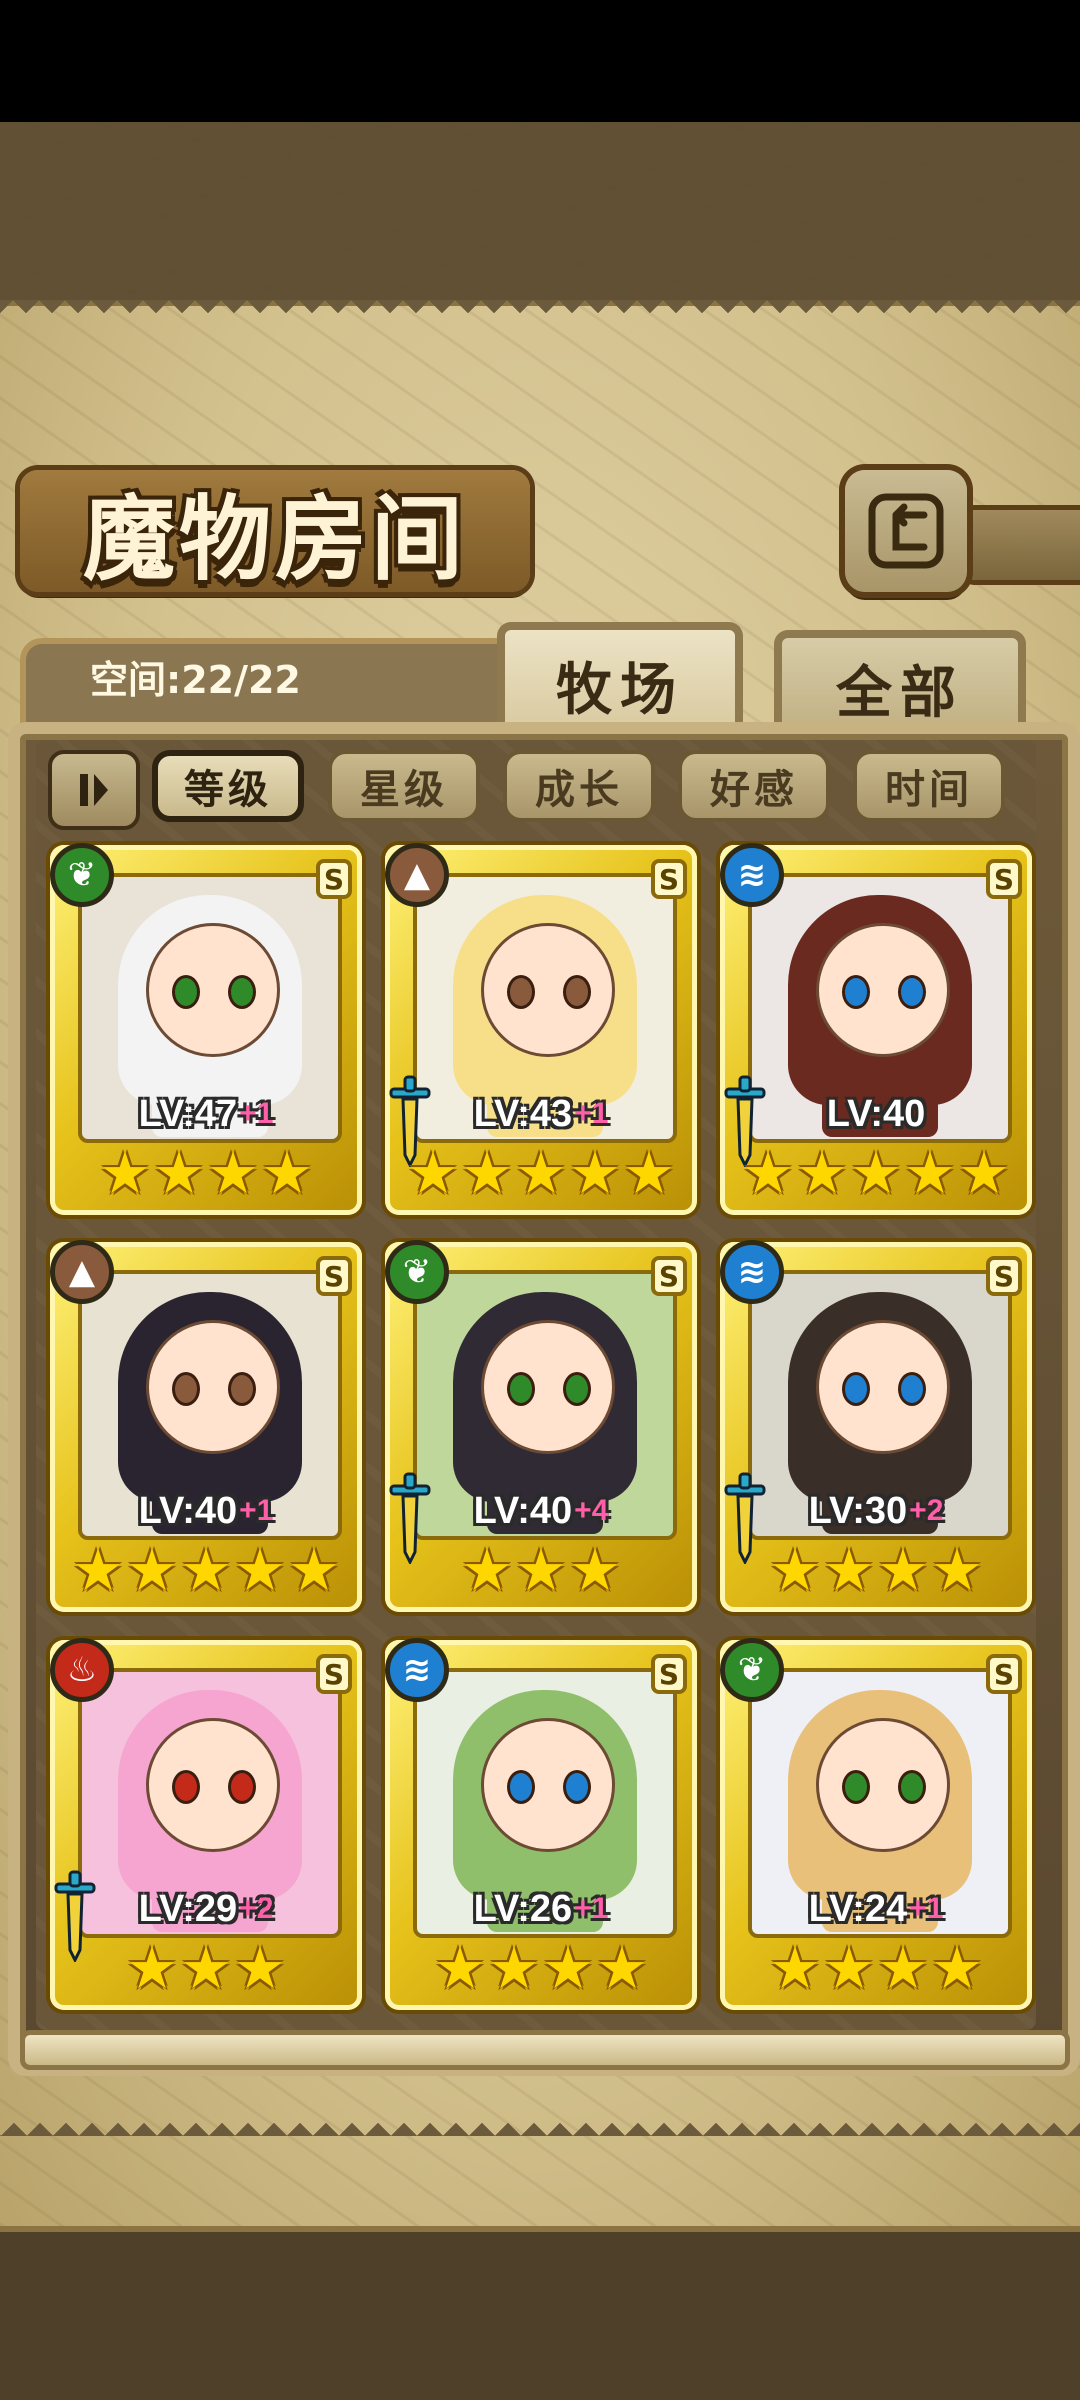 The width and height of the screenshot is (1080, 2400). I want to click on monster-level: LV:40 +1, so click(206, 1511).